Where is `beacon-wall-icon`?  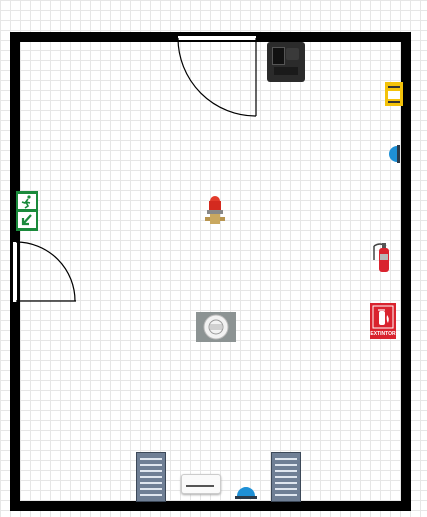 beacon-wall-icon is located at coordinates (394, 154).